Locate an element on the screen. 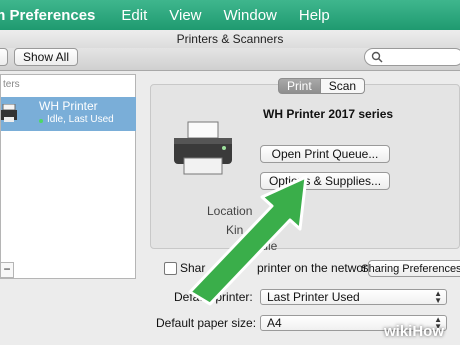 The height and width of the screenshot is (345, 460). window-title: Printers & Scanners is located at coordinates (230, 39).